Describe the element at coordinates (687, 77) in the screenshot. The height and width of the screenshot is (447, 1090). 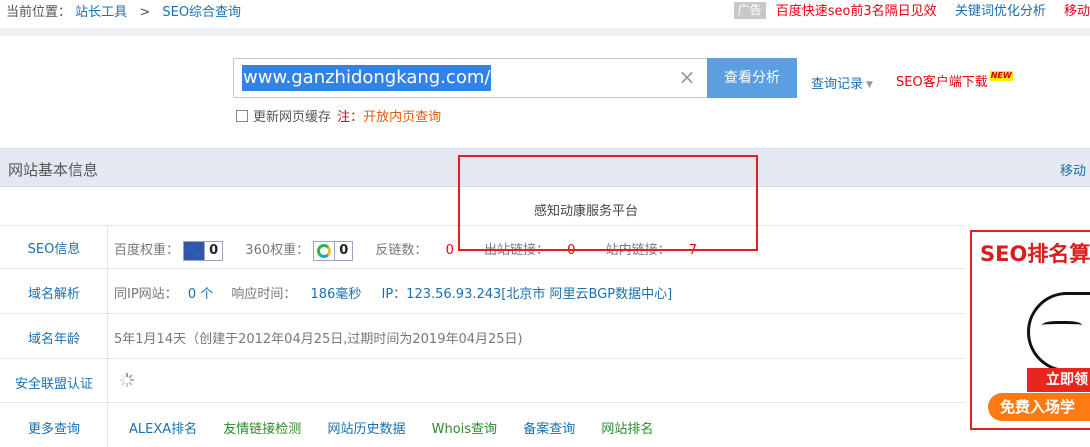
I see `close-icon: ×` at that location.